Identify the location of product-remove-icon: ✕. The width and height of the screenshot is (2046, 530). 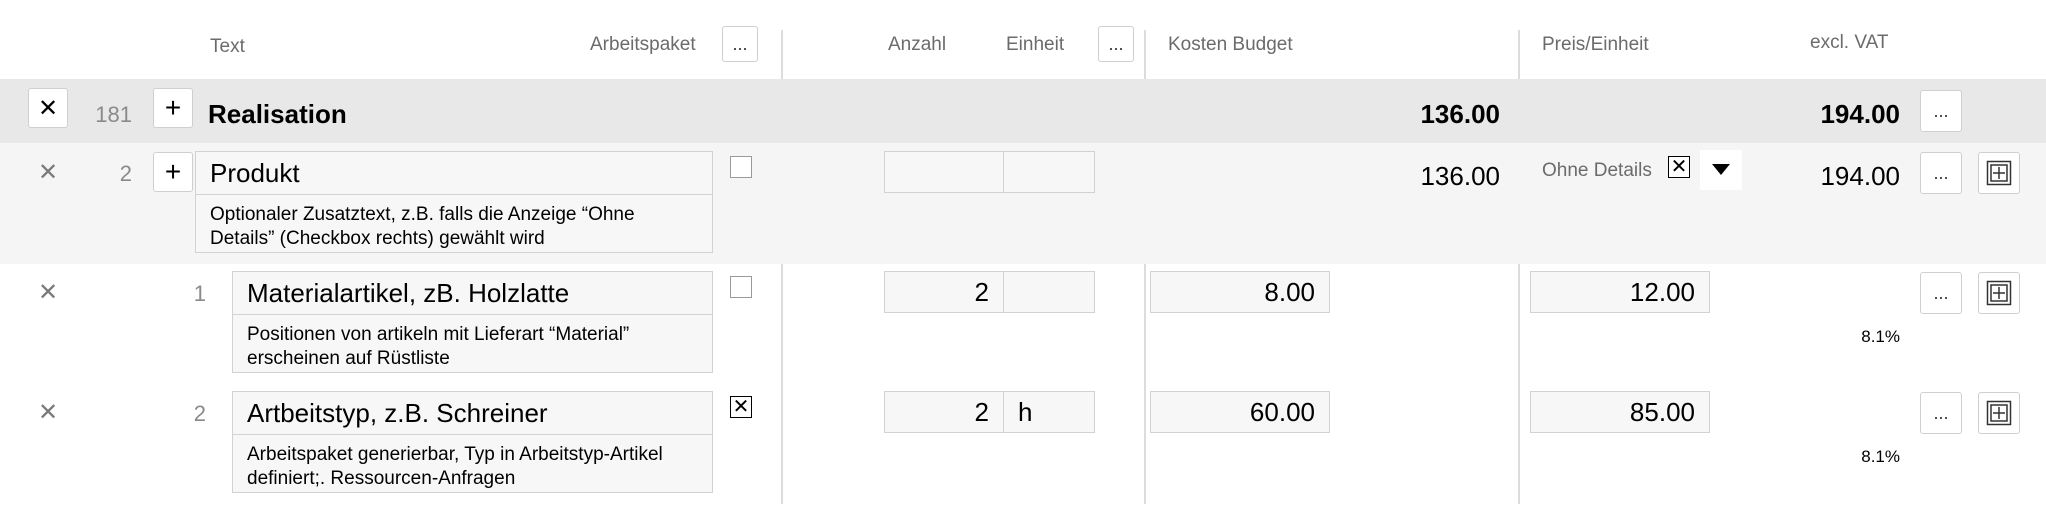
(48, 172).